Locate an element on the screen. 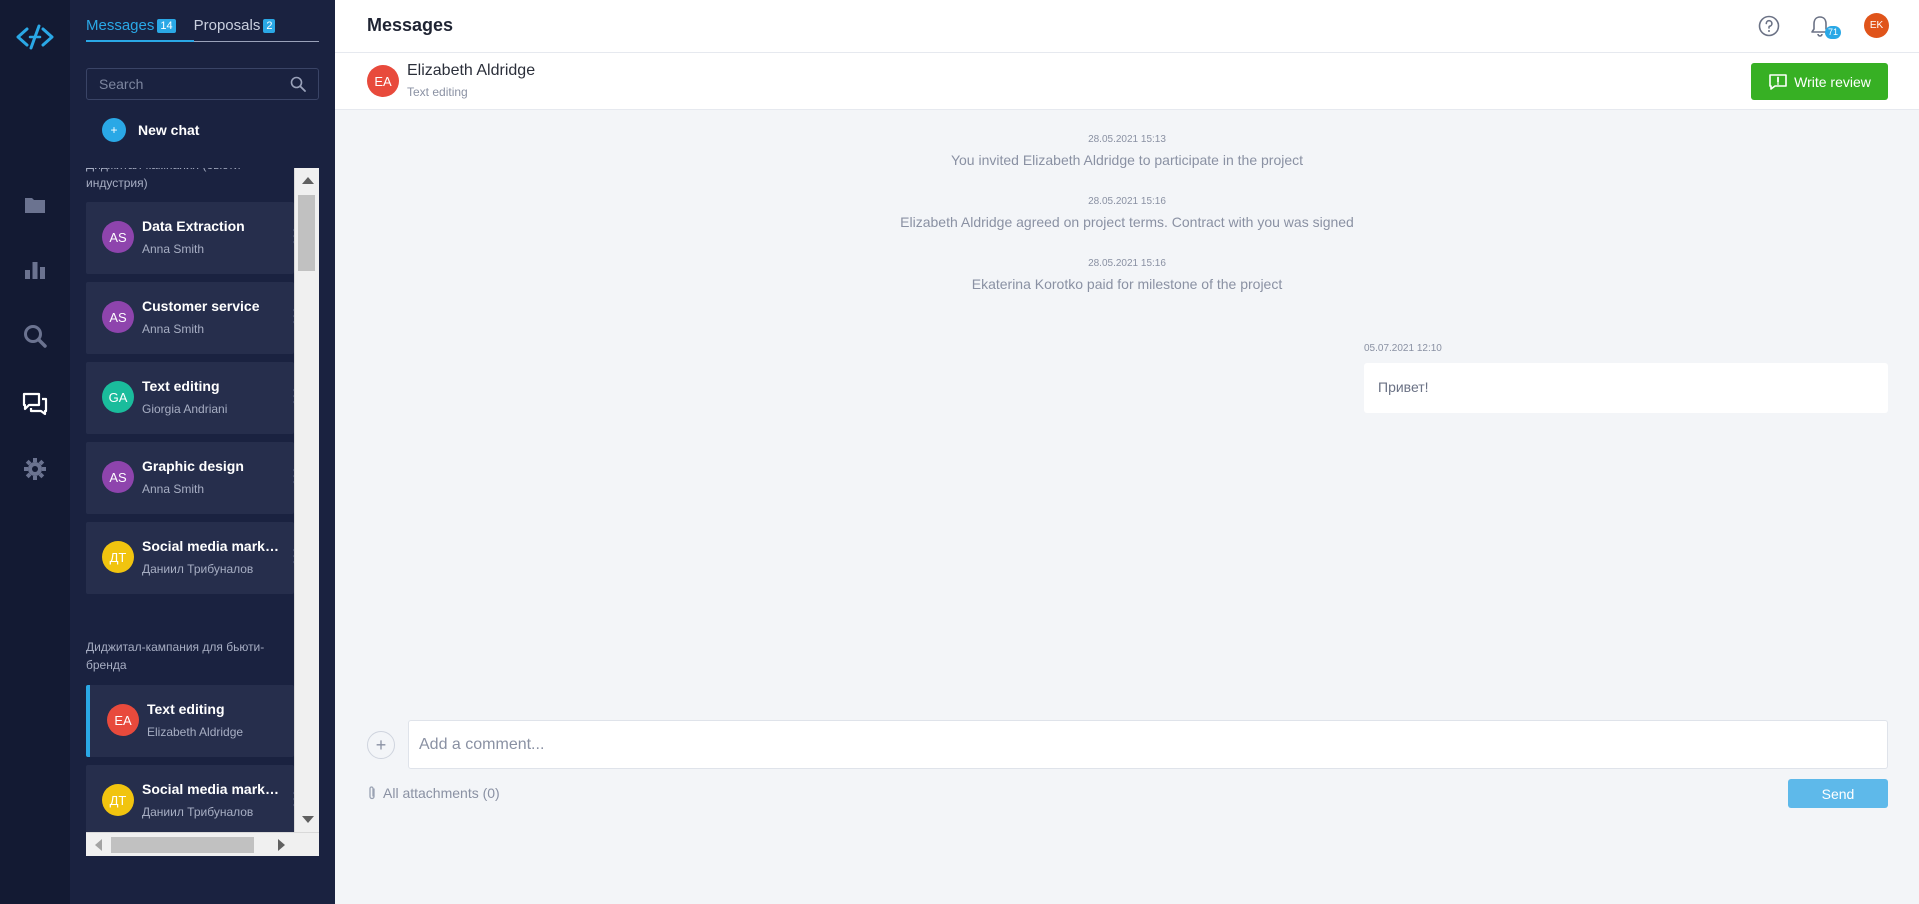 The width and height of the screenshot is (1919, 904). scroll-up-arrow-icon is located at coordinates (308, 180).